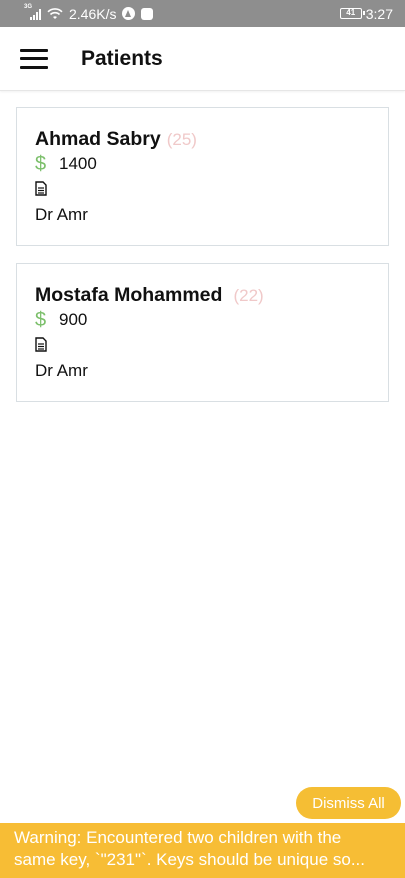 This screenshot has height=878, width=405. I want to click on app-bar: Patients, so click(202, 59).